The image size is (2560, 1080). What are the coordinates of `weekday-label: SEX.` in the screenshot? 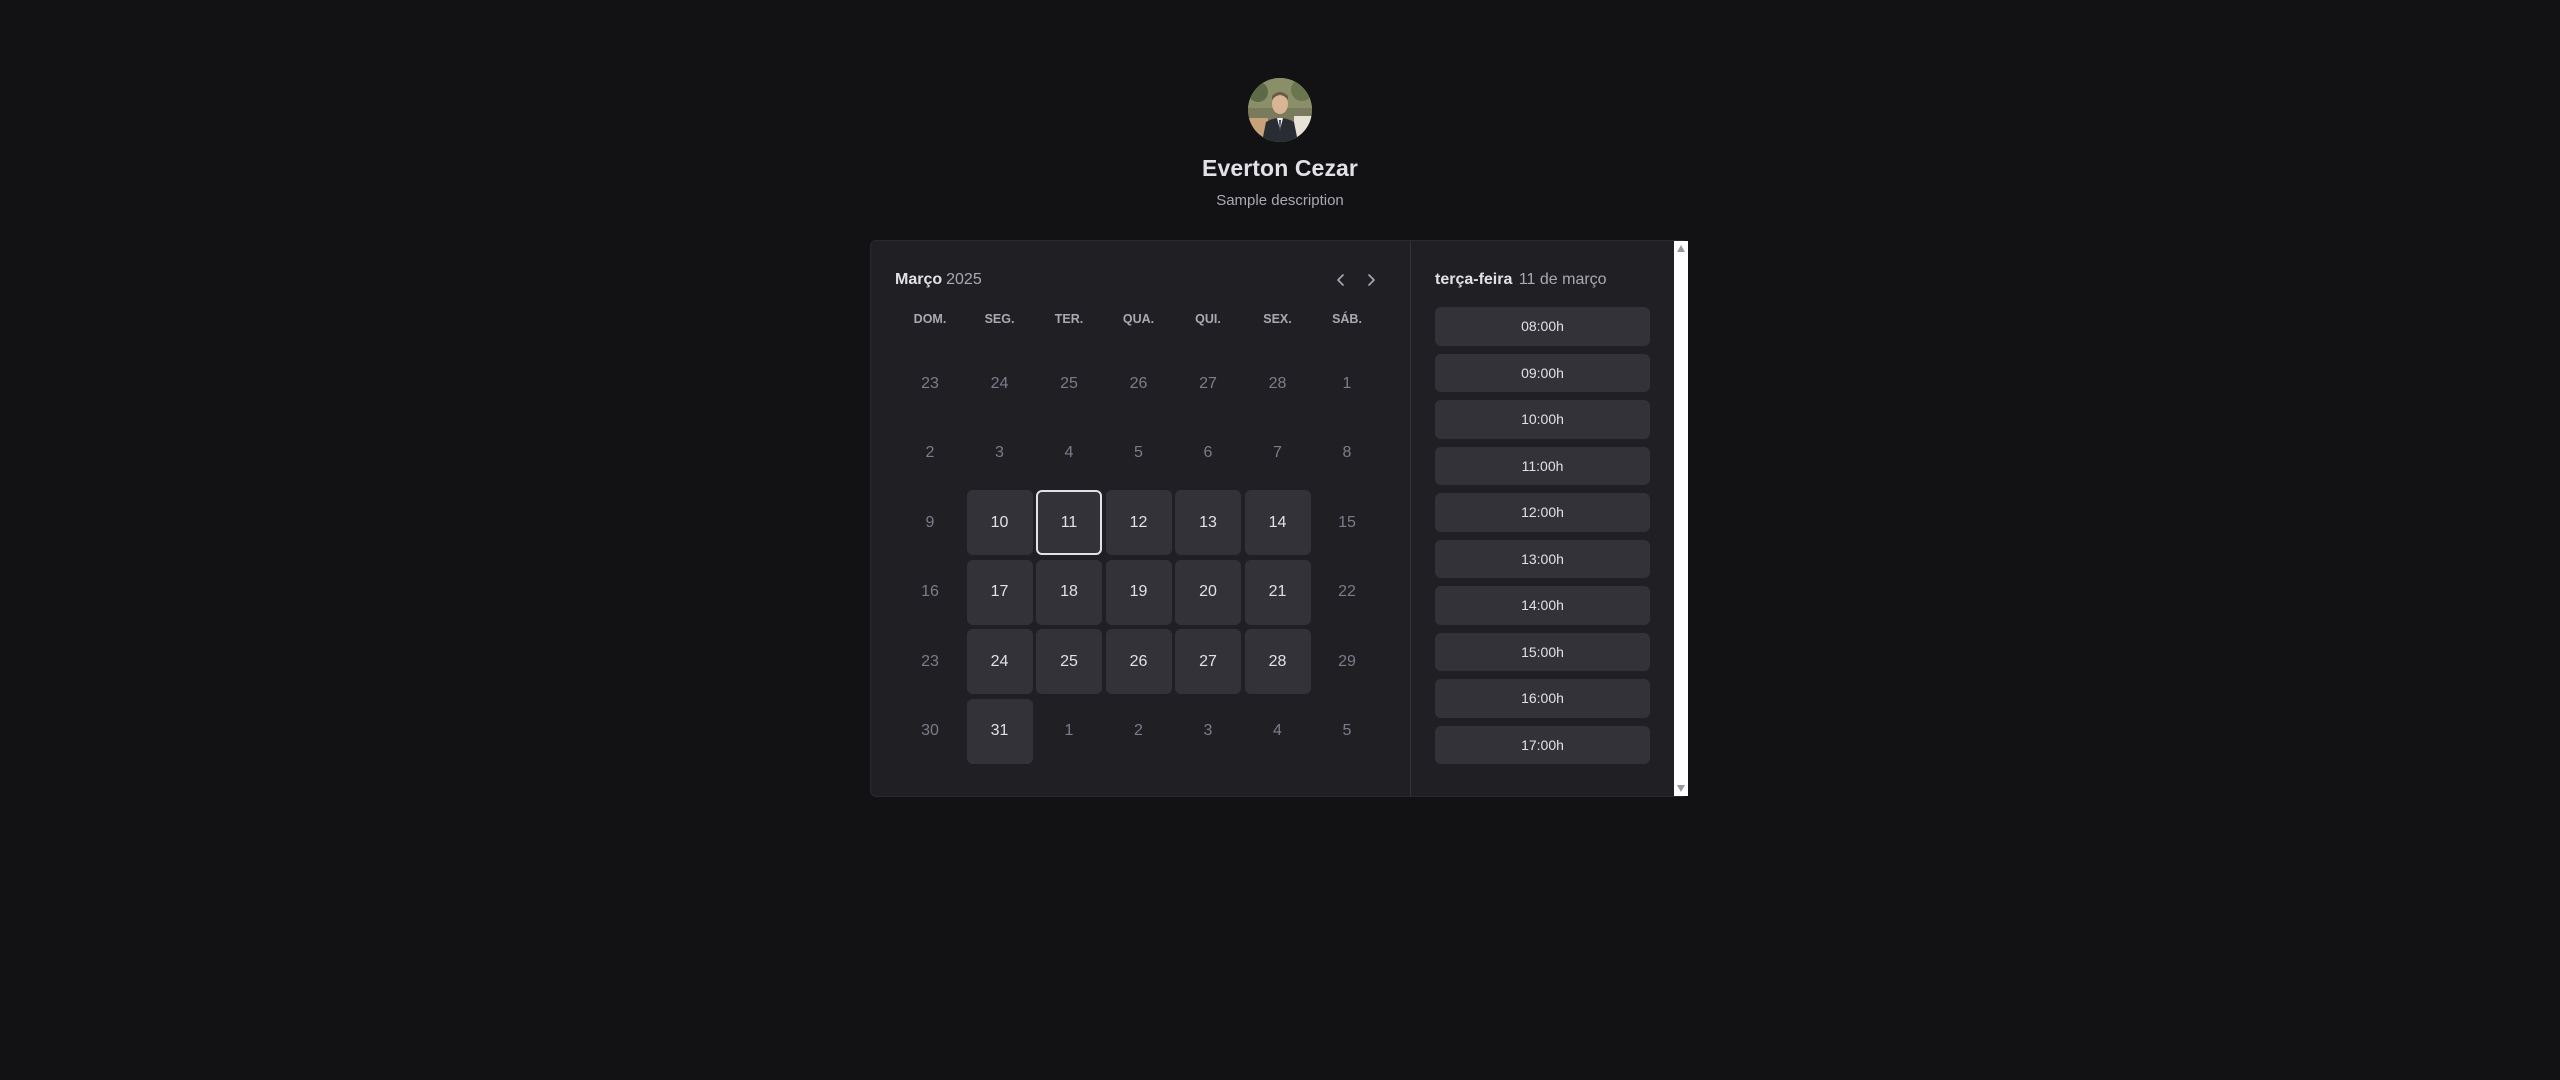 It's located at (1277, 319).